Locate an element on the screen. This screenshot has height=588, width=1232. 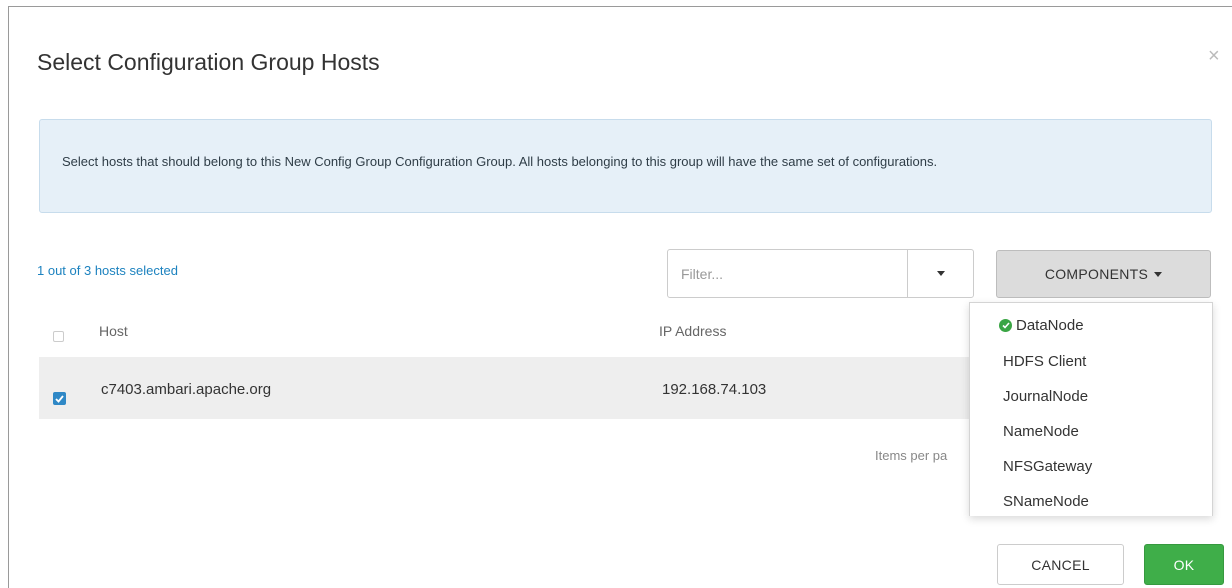
ip-cell: 192.168.74.103 is located at coordinates (714, 389).